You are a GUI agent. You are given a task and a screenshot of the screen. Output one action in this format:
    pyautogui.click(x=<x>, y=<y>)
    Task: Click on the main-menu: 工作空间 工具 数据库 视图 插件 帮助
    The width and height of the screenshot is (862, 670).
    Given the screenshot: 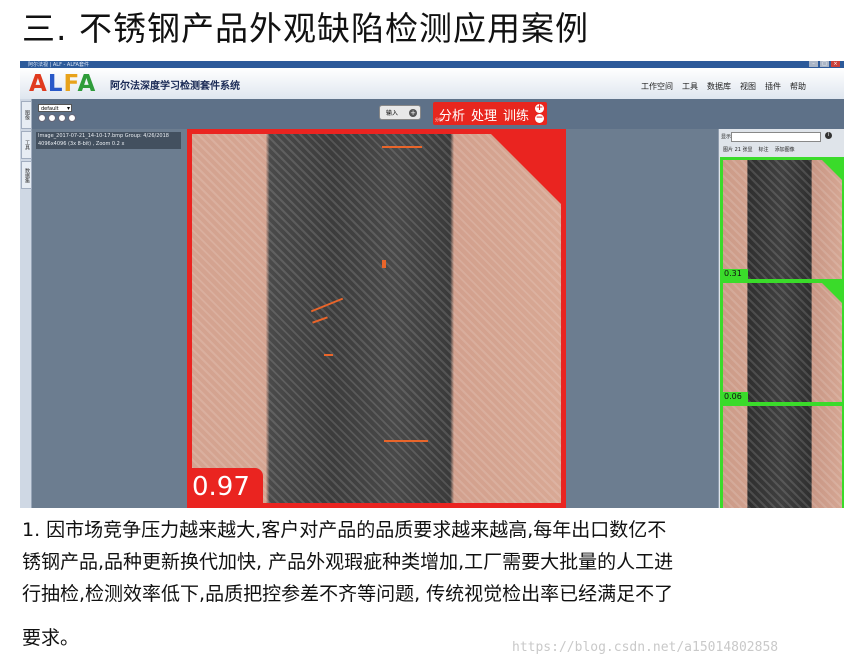 What is the action you would take?
    pyautogui.click(x=723, y=86)
    